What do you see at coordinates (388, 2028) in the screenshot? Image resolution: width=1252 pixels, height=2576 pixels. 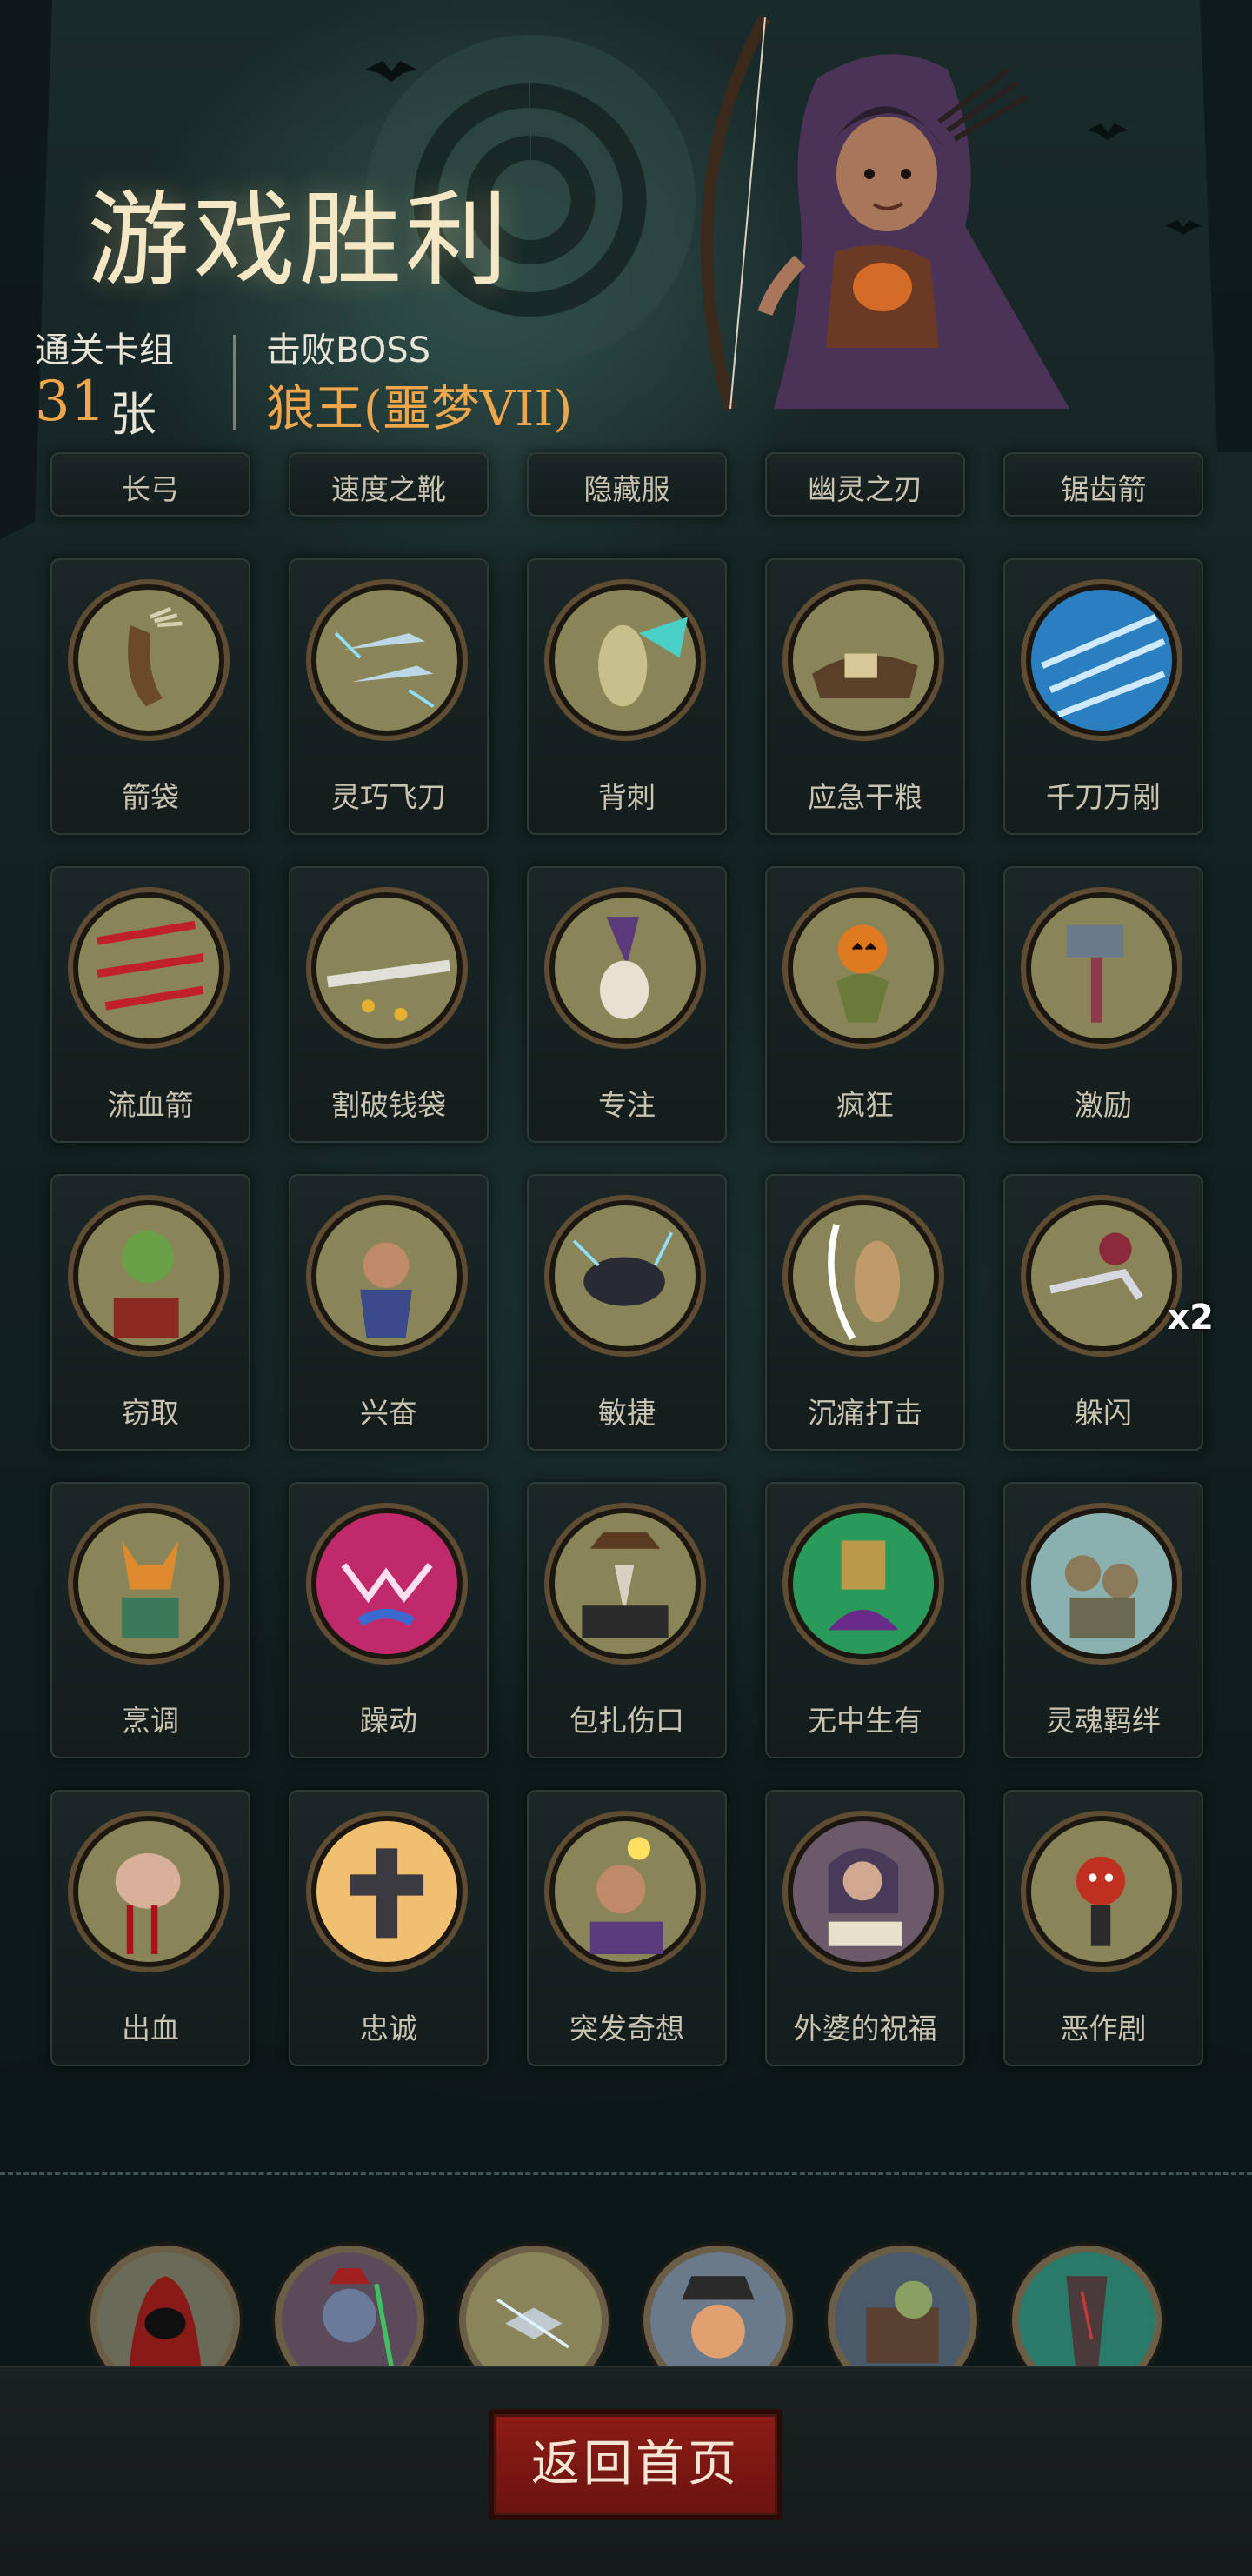 I see `card-name: 忠诚` at bounding box center [388, 2028].